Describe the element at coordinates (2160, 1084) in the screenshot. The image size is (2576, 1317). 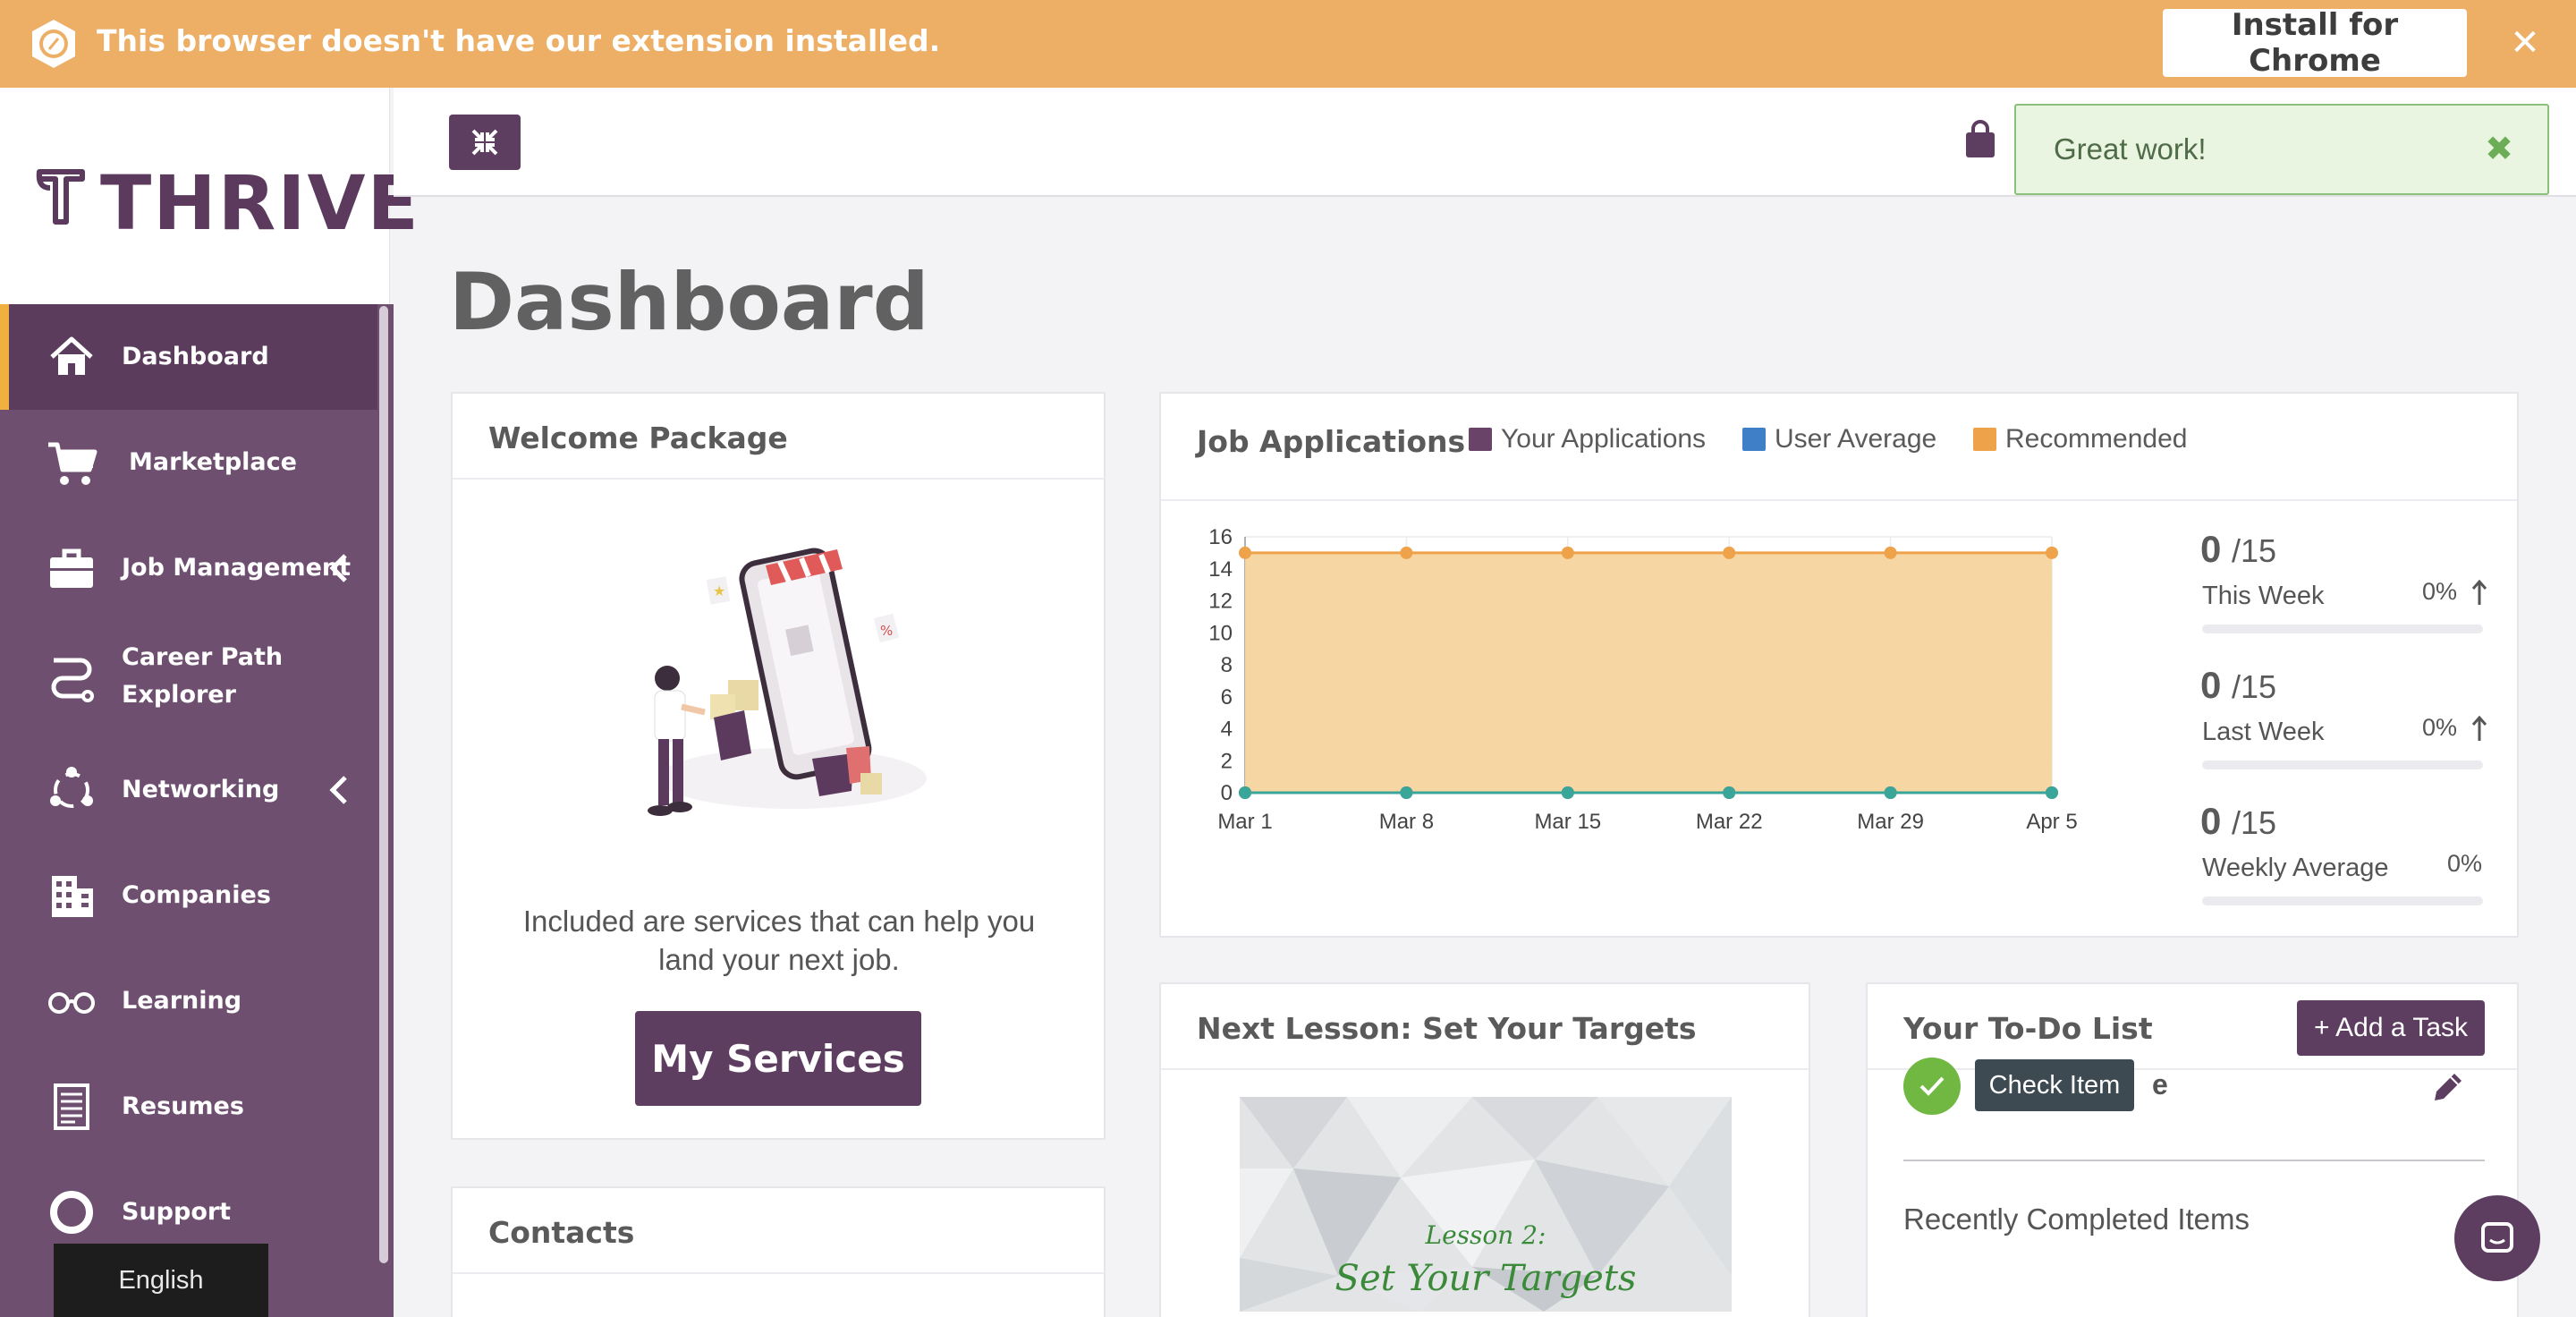
I see `todo-item-text: e` at that location.